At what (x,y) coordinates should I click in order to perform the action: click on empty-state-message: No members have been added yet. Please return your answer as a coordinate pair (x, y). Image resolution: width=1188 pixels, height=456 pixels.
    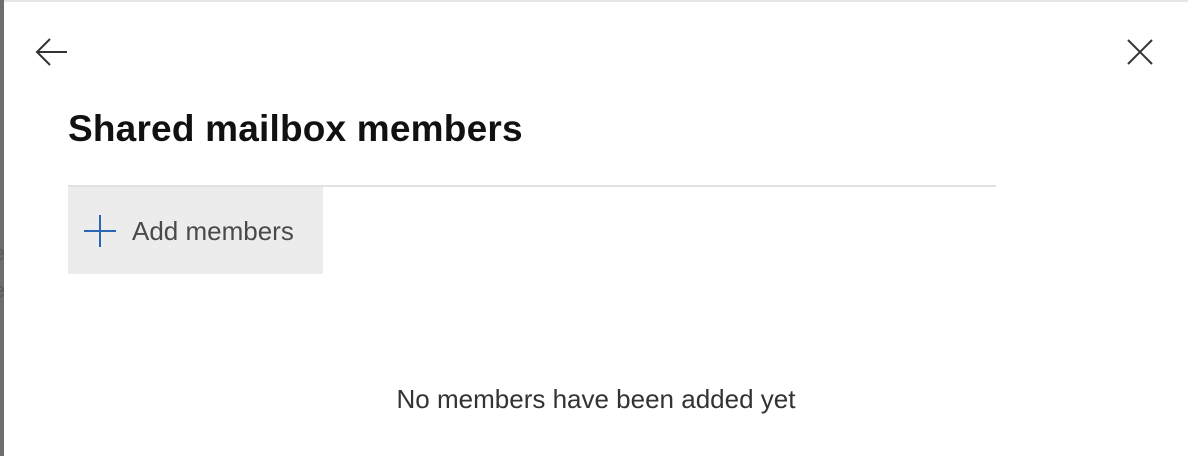
    Looking at the image, I should click on (596, 399).